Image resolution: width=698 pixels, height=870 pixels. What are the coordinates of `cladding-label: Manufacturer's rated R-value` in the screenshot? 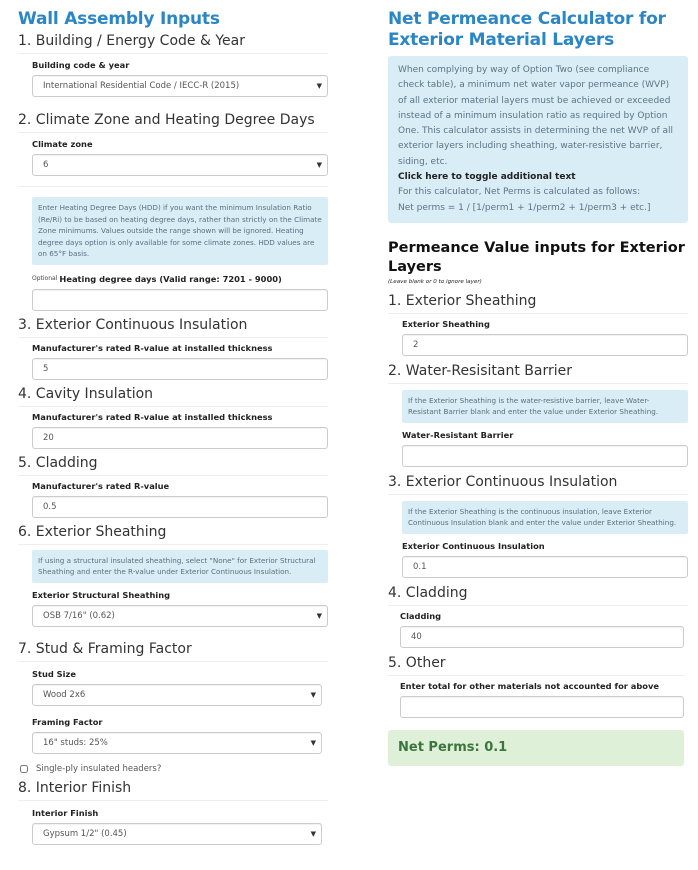 It's located at (101, 485).